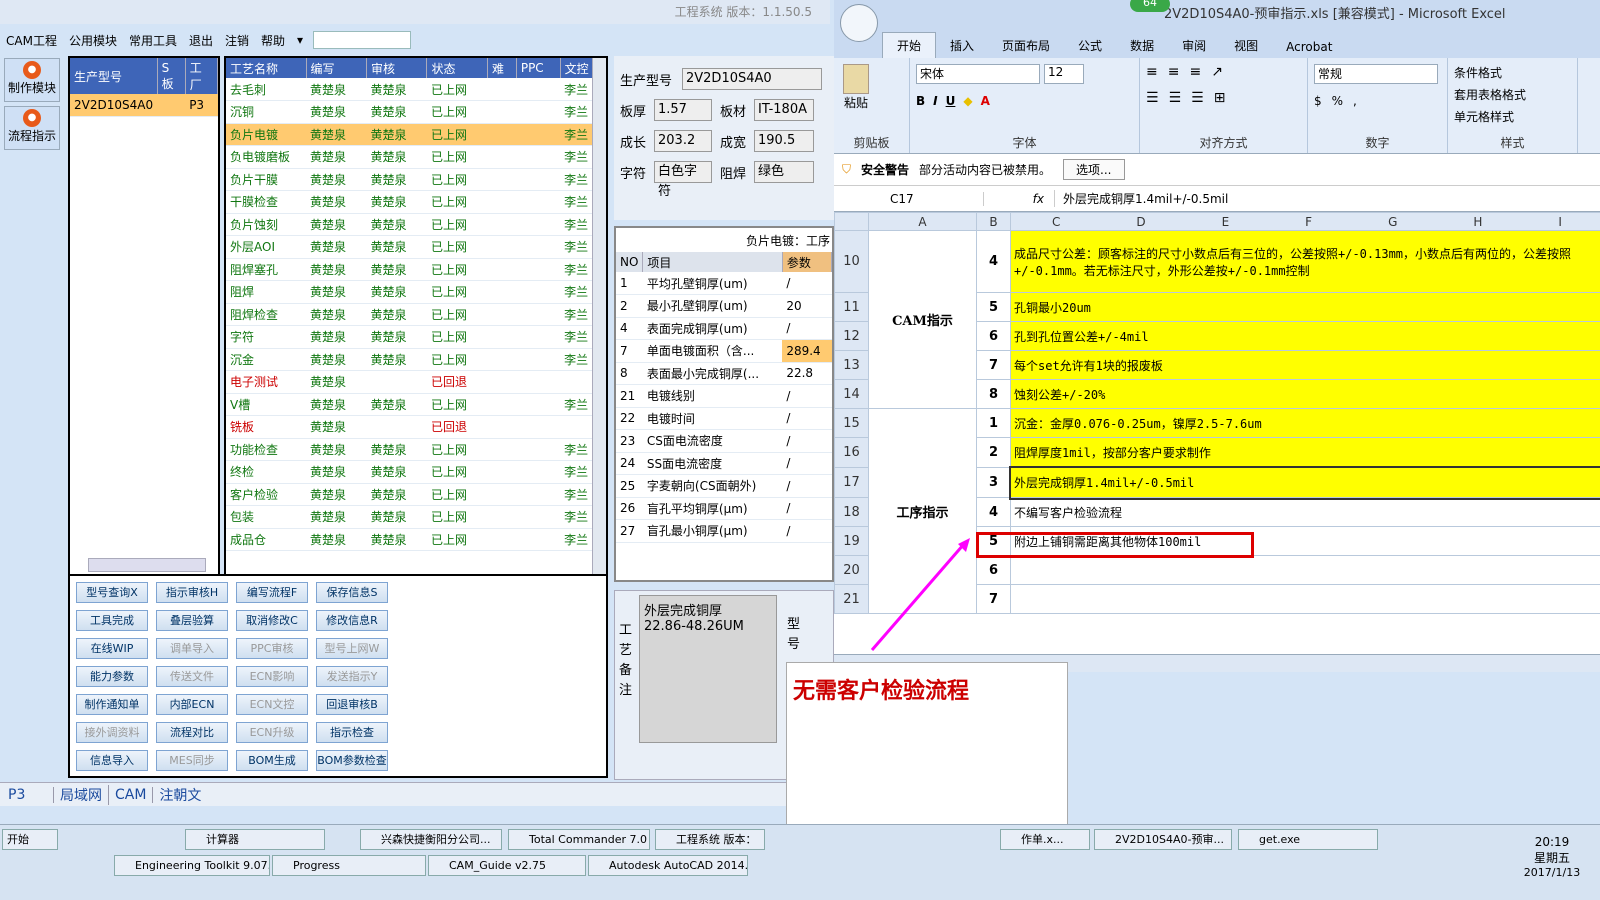 This screenshot has height=900, width=1600. What do you see at coordinates (416, 359) in the screenshot?
I see `table-row: 沉金 黄楚泉 黄楚泉 已上网 李兰` at bounding box center [416, 359].